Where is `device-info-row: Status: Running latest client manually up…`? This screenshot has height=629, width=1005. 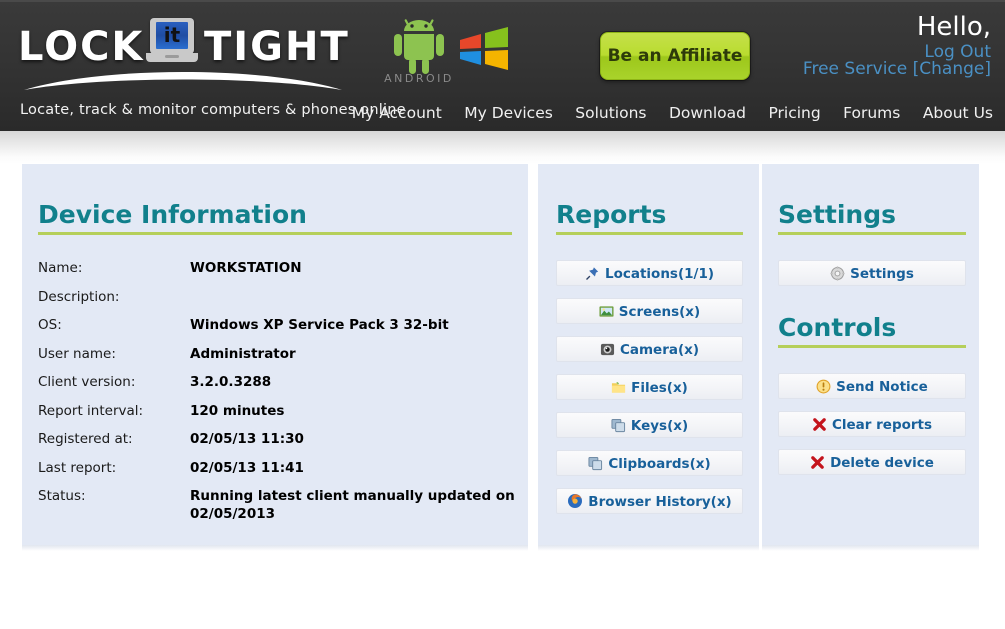
device-info-row: Status: Running latest client manually up… is located at coordinates (272, 505).